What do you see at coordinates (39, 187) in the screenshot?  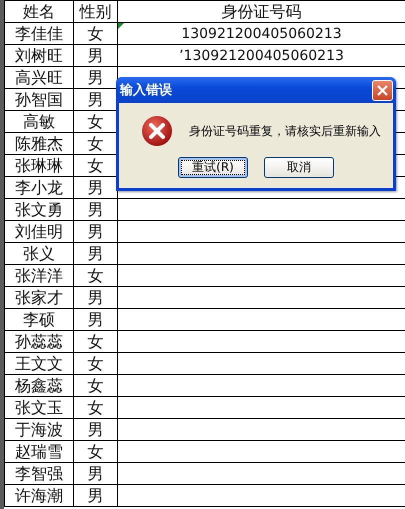 I see `name-cell: 李小龙` at bounding box center [39, 187].